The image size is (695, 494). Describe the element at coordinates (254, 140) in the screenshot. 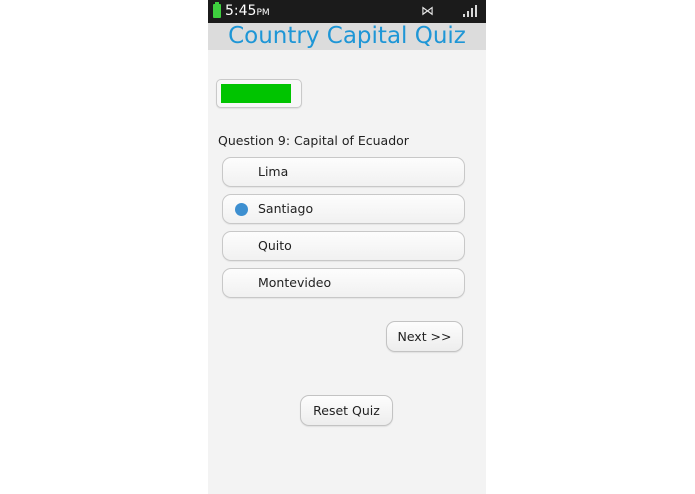

I see `question-number: Question 9:` at that location.